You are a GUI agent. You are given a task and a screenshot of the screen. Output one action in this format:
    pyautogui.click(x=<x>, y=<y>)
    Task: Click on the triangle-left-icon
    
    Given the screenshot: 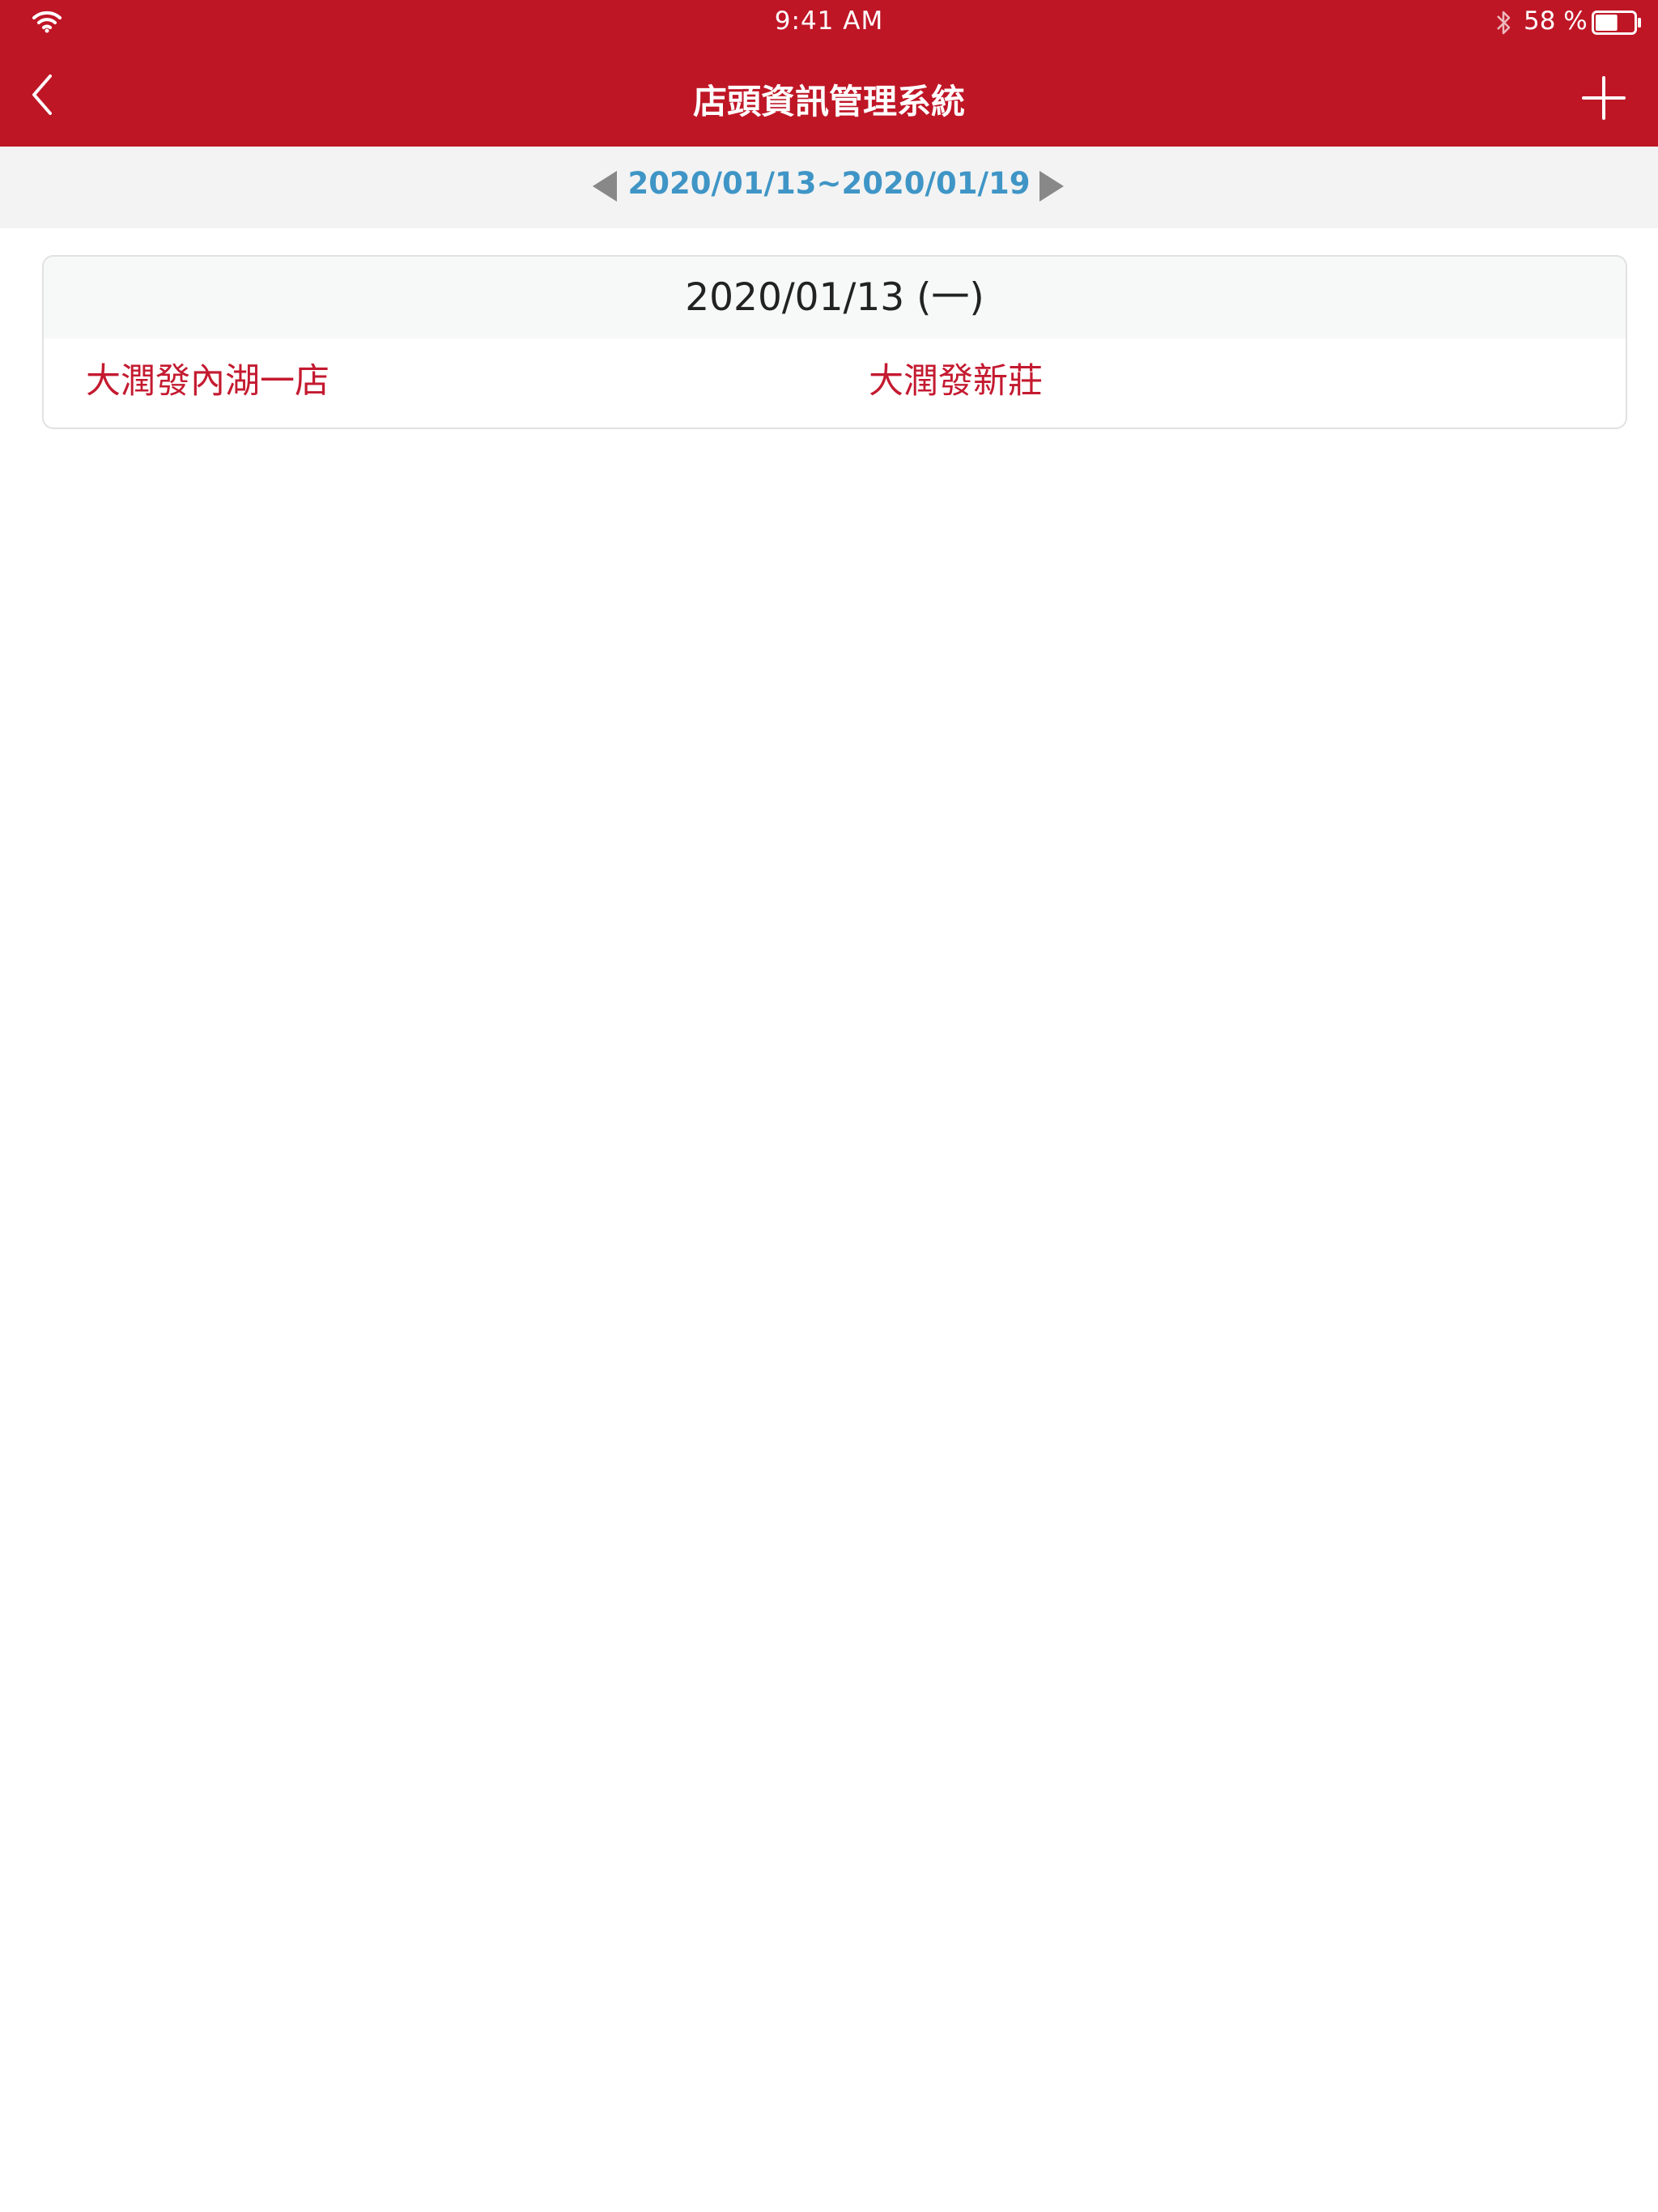 What is the action you would take?
    pyautogui.click(x=605, y=186)
    